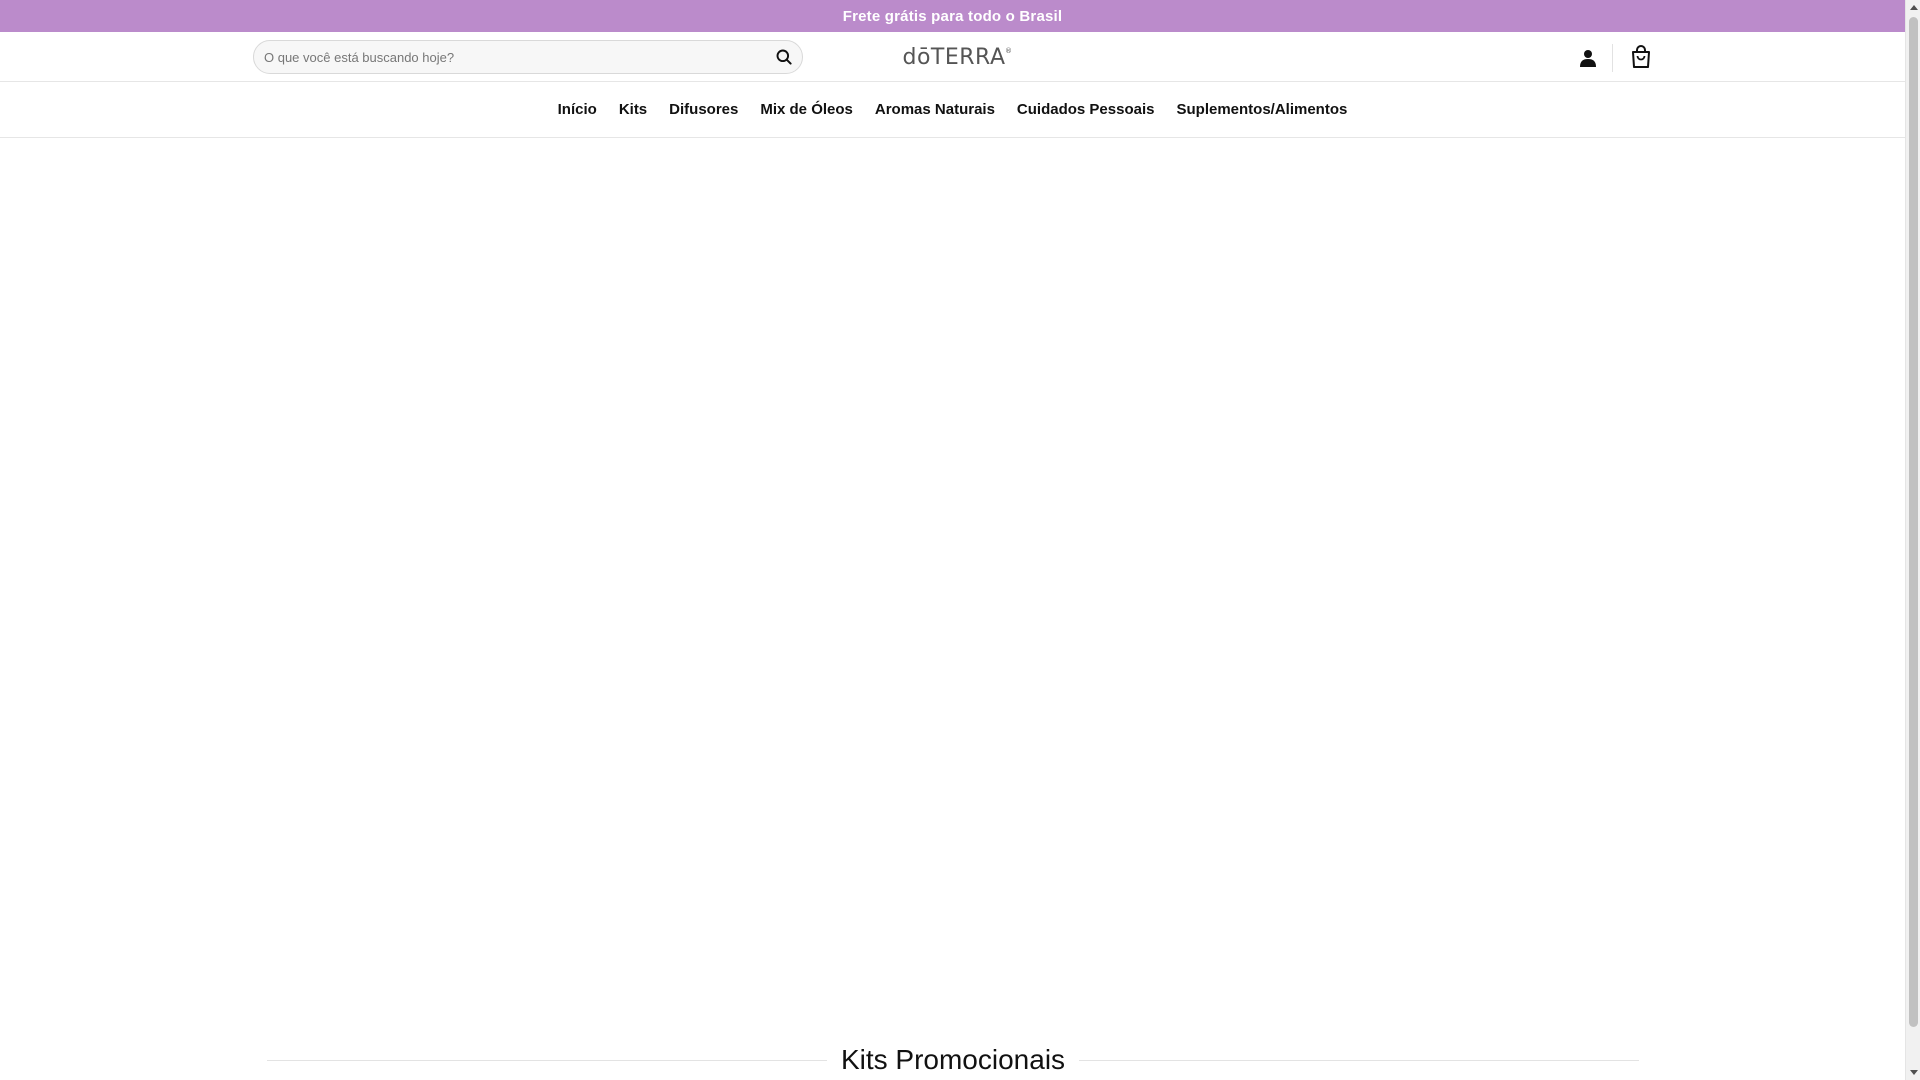 This screenshot has height=1080, width=1920. I want to click on search-bar, so click(528, 57).